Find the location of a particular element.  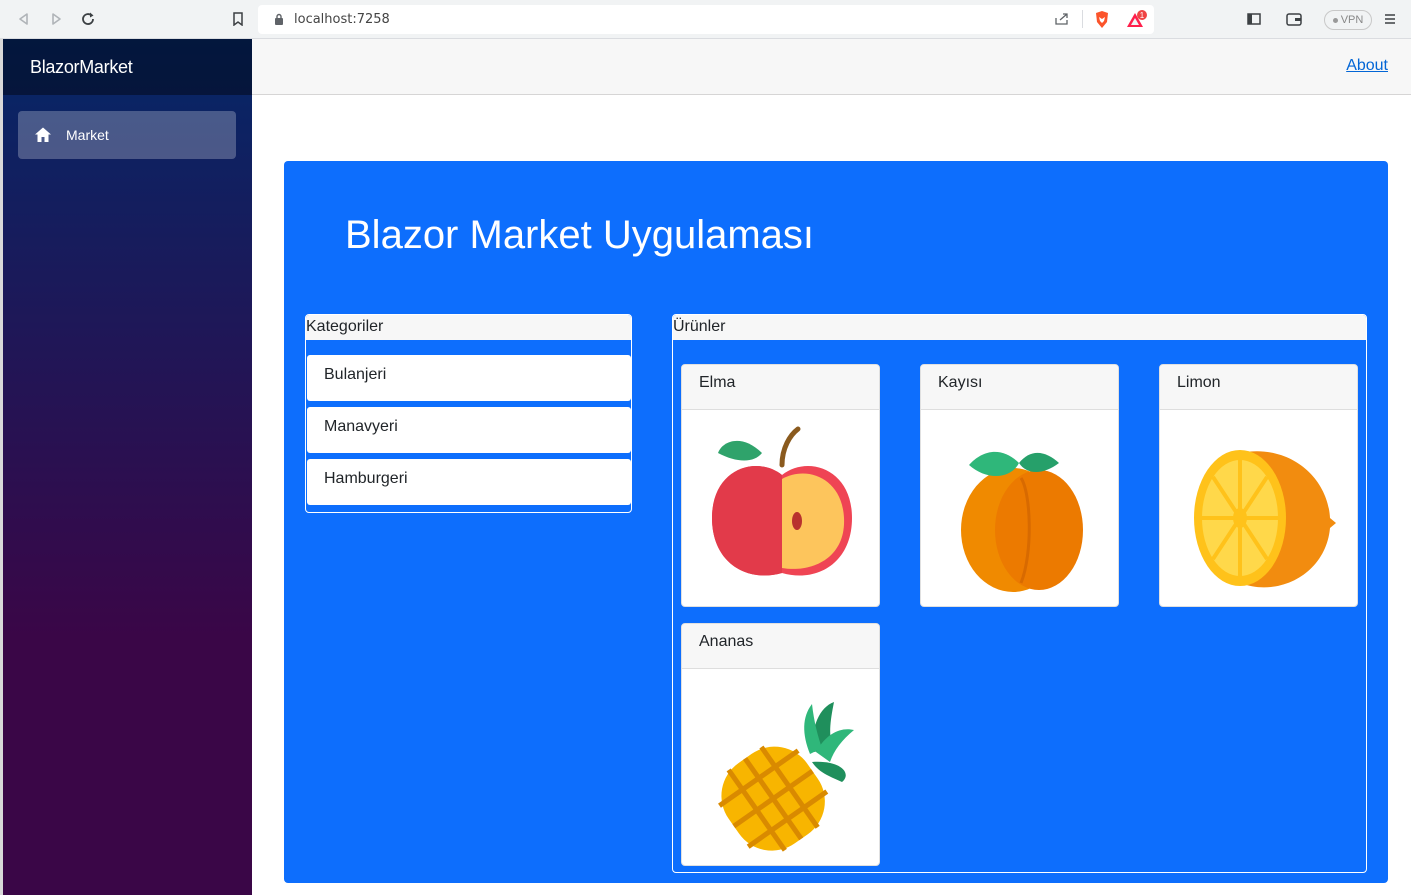

window-edge is located at coordinates (1, 467).